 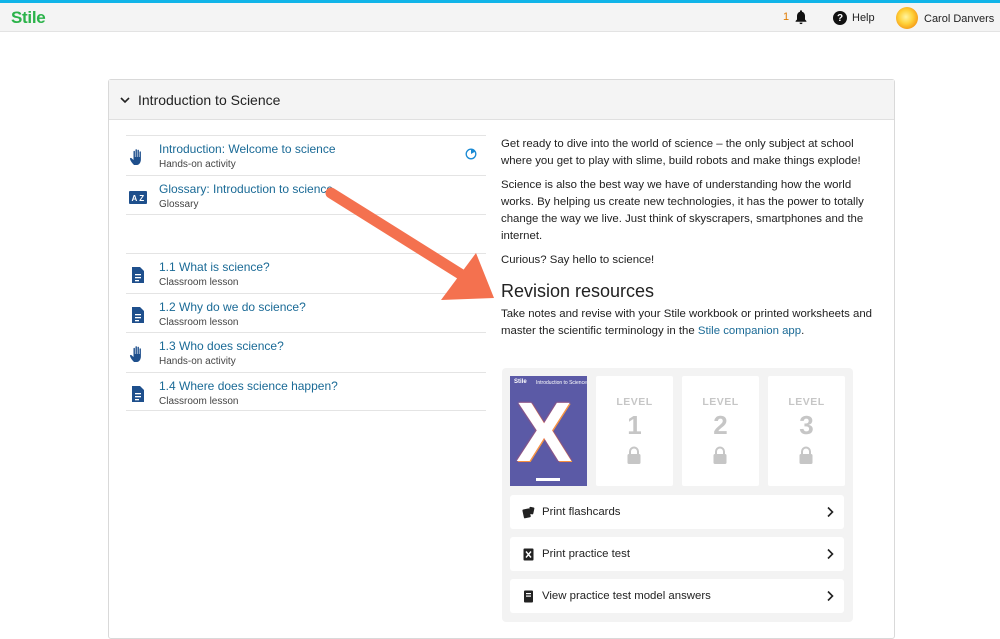 I want to click on print-practice-test-button: Print practice test, so click(x=677, y=554).